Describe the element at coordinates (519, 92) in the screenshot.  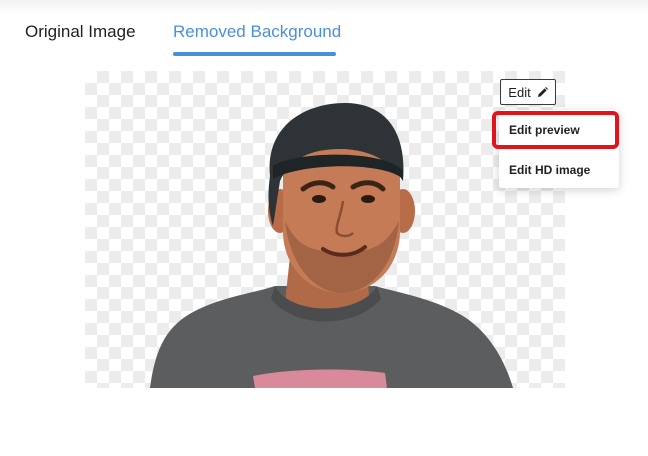
I see `edit-button-label: Edit` at that location.